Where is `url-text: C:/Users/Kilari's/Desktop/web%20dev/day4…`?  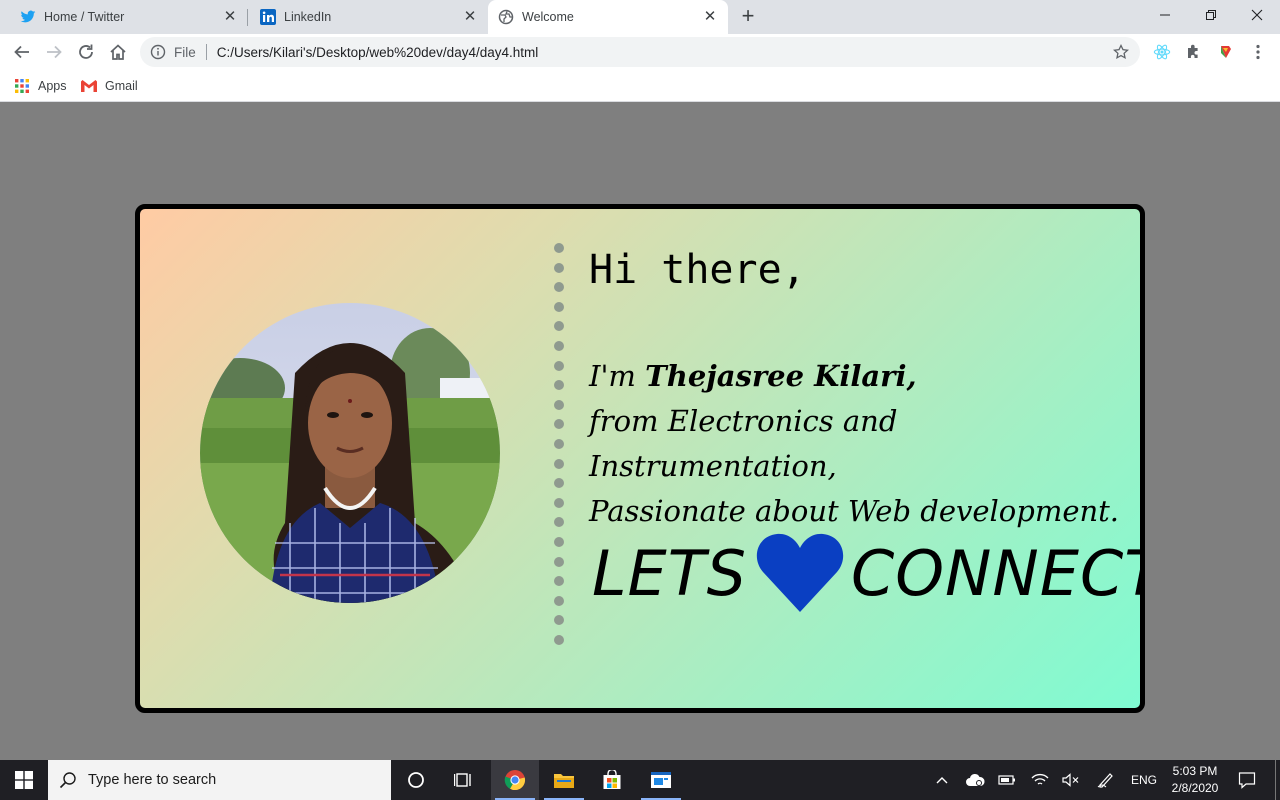
url-text: C:/Users/Kilari's/Desktop/web%20dev/day4… is located at coordinates (664, 52).